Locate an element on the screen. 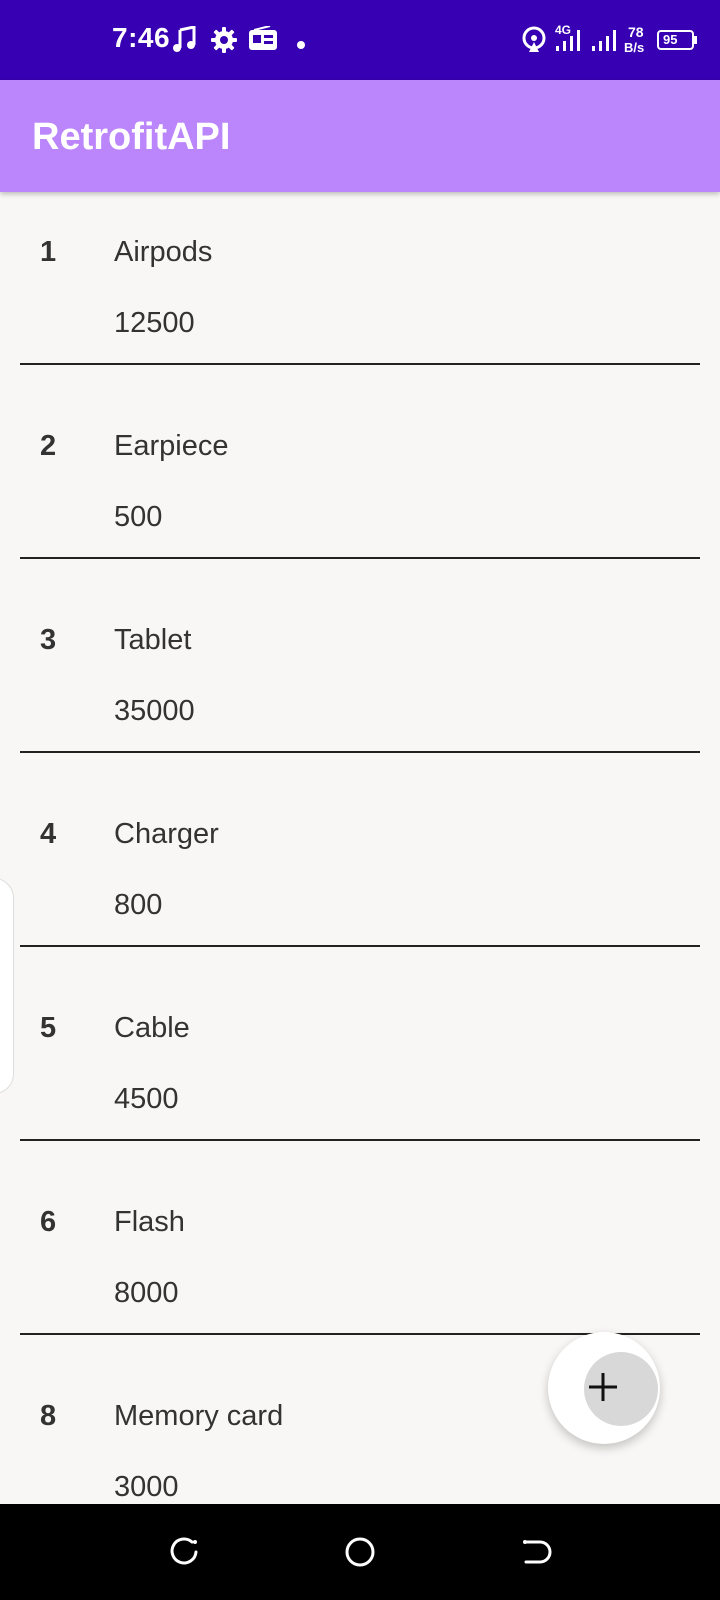 The image size is (720, 1600). list-item: 2 Earpiece 500 is located at coordinates (360, 483).